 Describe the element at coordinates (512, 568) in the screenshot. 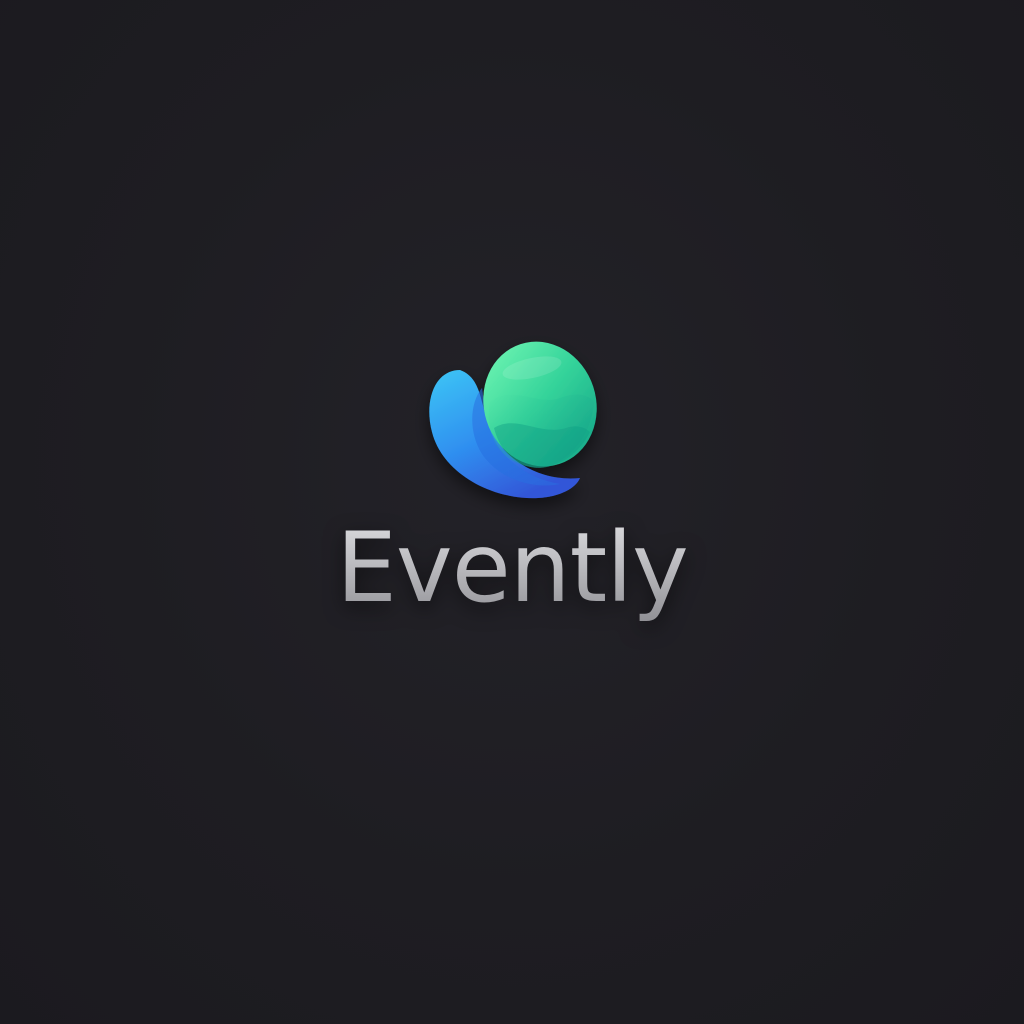

I see `brand-wordmark: Evently` at that location.